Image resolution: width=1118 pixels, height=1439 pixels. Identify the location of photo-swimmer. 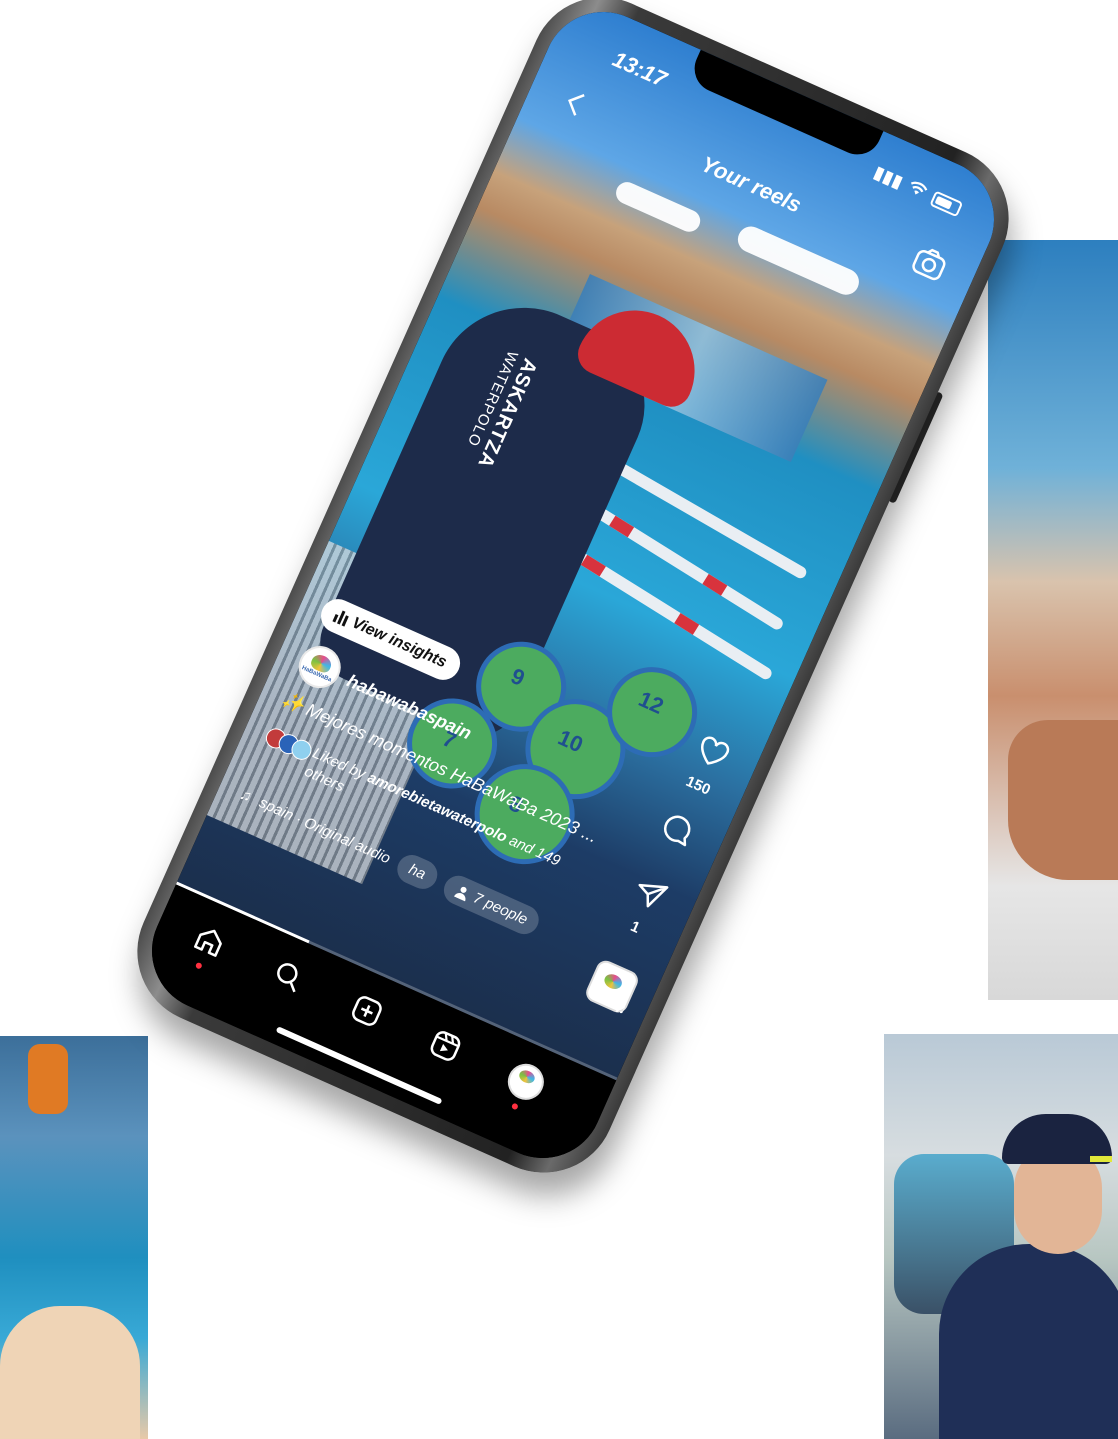
(70, 1372).